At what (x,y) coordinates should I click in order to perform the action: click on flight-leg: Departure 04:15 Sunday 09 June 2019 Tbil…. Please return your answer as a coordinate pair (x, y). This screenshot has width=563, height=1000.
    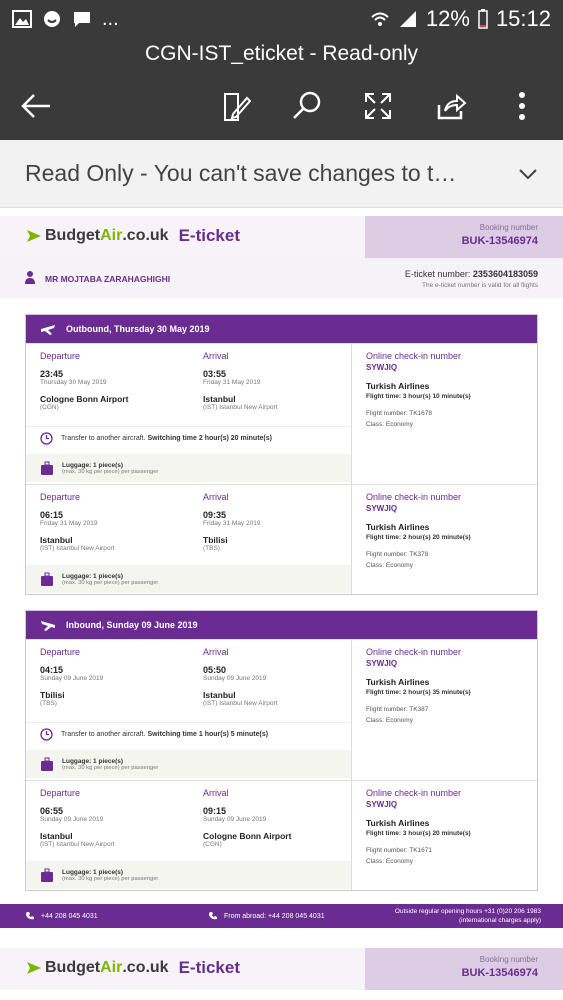
    Looking at the image, I should click on (281, 709).